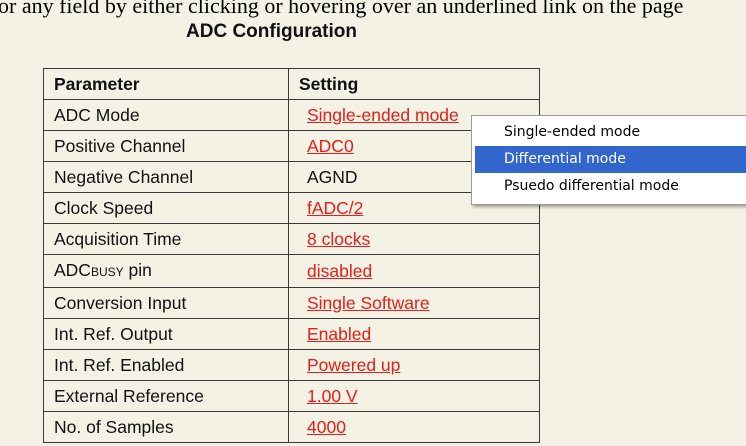 The width and height of the screenshot is (746, 446). I want to click on table-row: Negative Channel AGND, so click(291, 177).